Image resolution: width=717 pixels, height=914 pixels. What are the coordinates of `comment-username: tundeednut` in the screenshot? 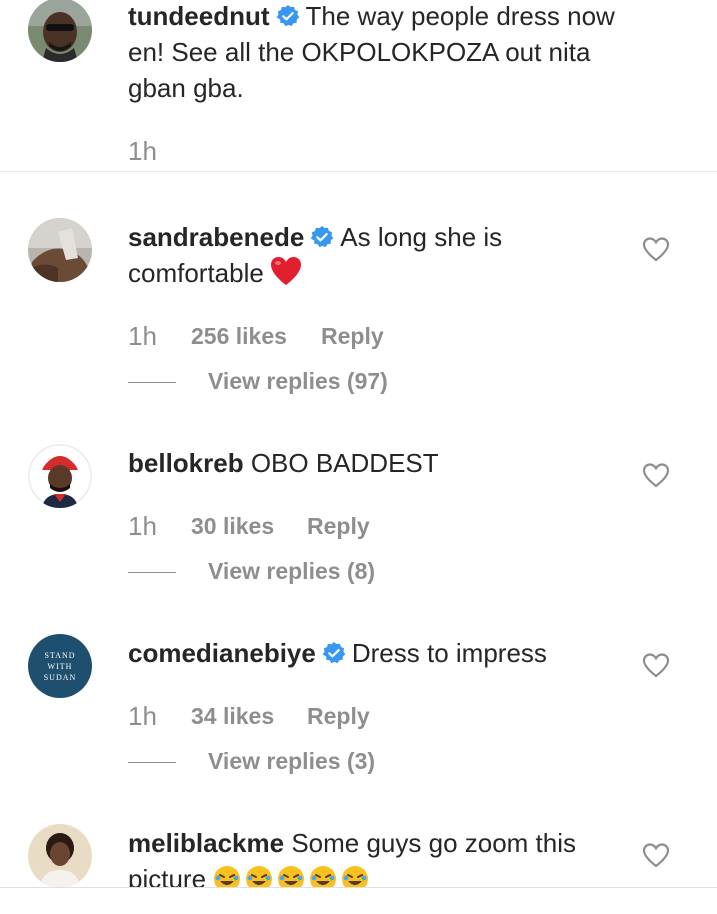 It's located at (199, 16).